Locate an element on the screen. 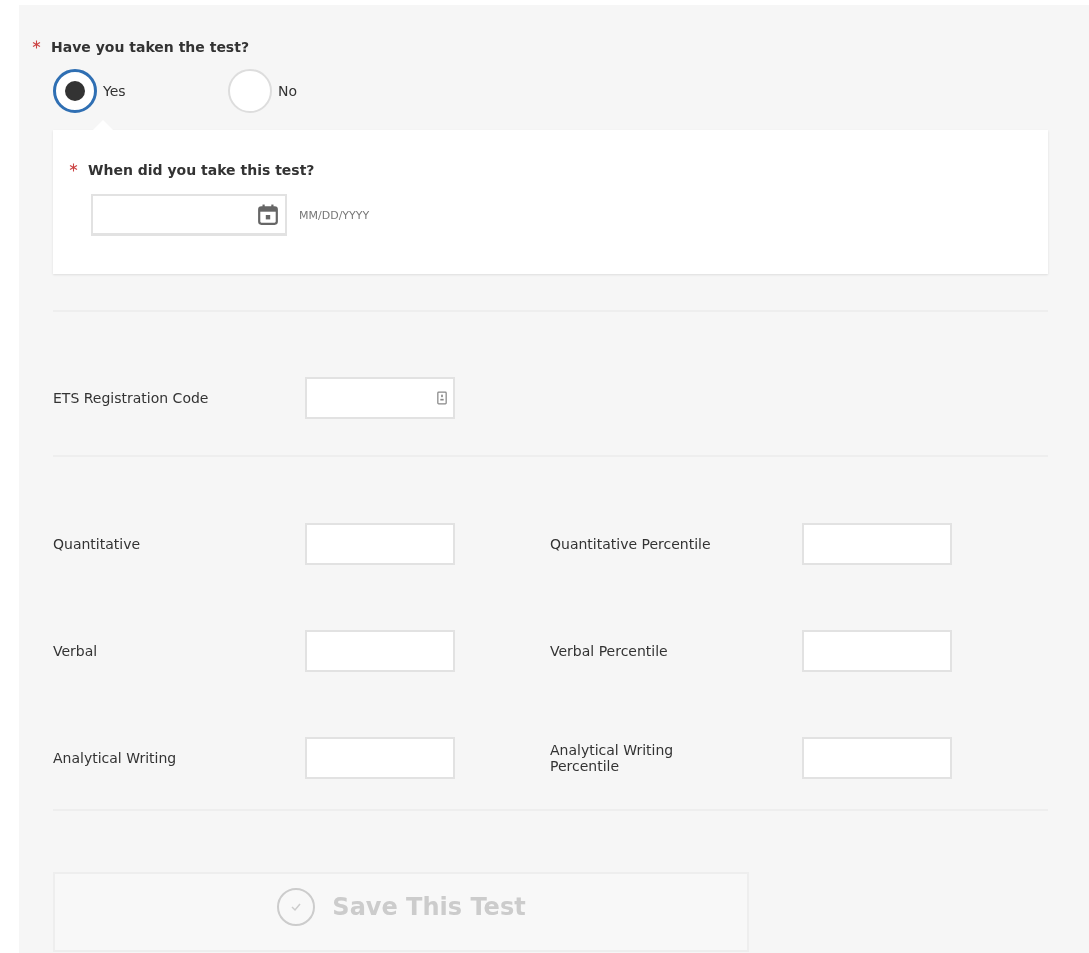 The height and width of the screenshot is (953, 1089). field-label: Verbal is located at coordinates (76, 651).